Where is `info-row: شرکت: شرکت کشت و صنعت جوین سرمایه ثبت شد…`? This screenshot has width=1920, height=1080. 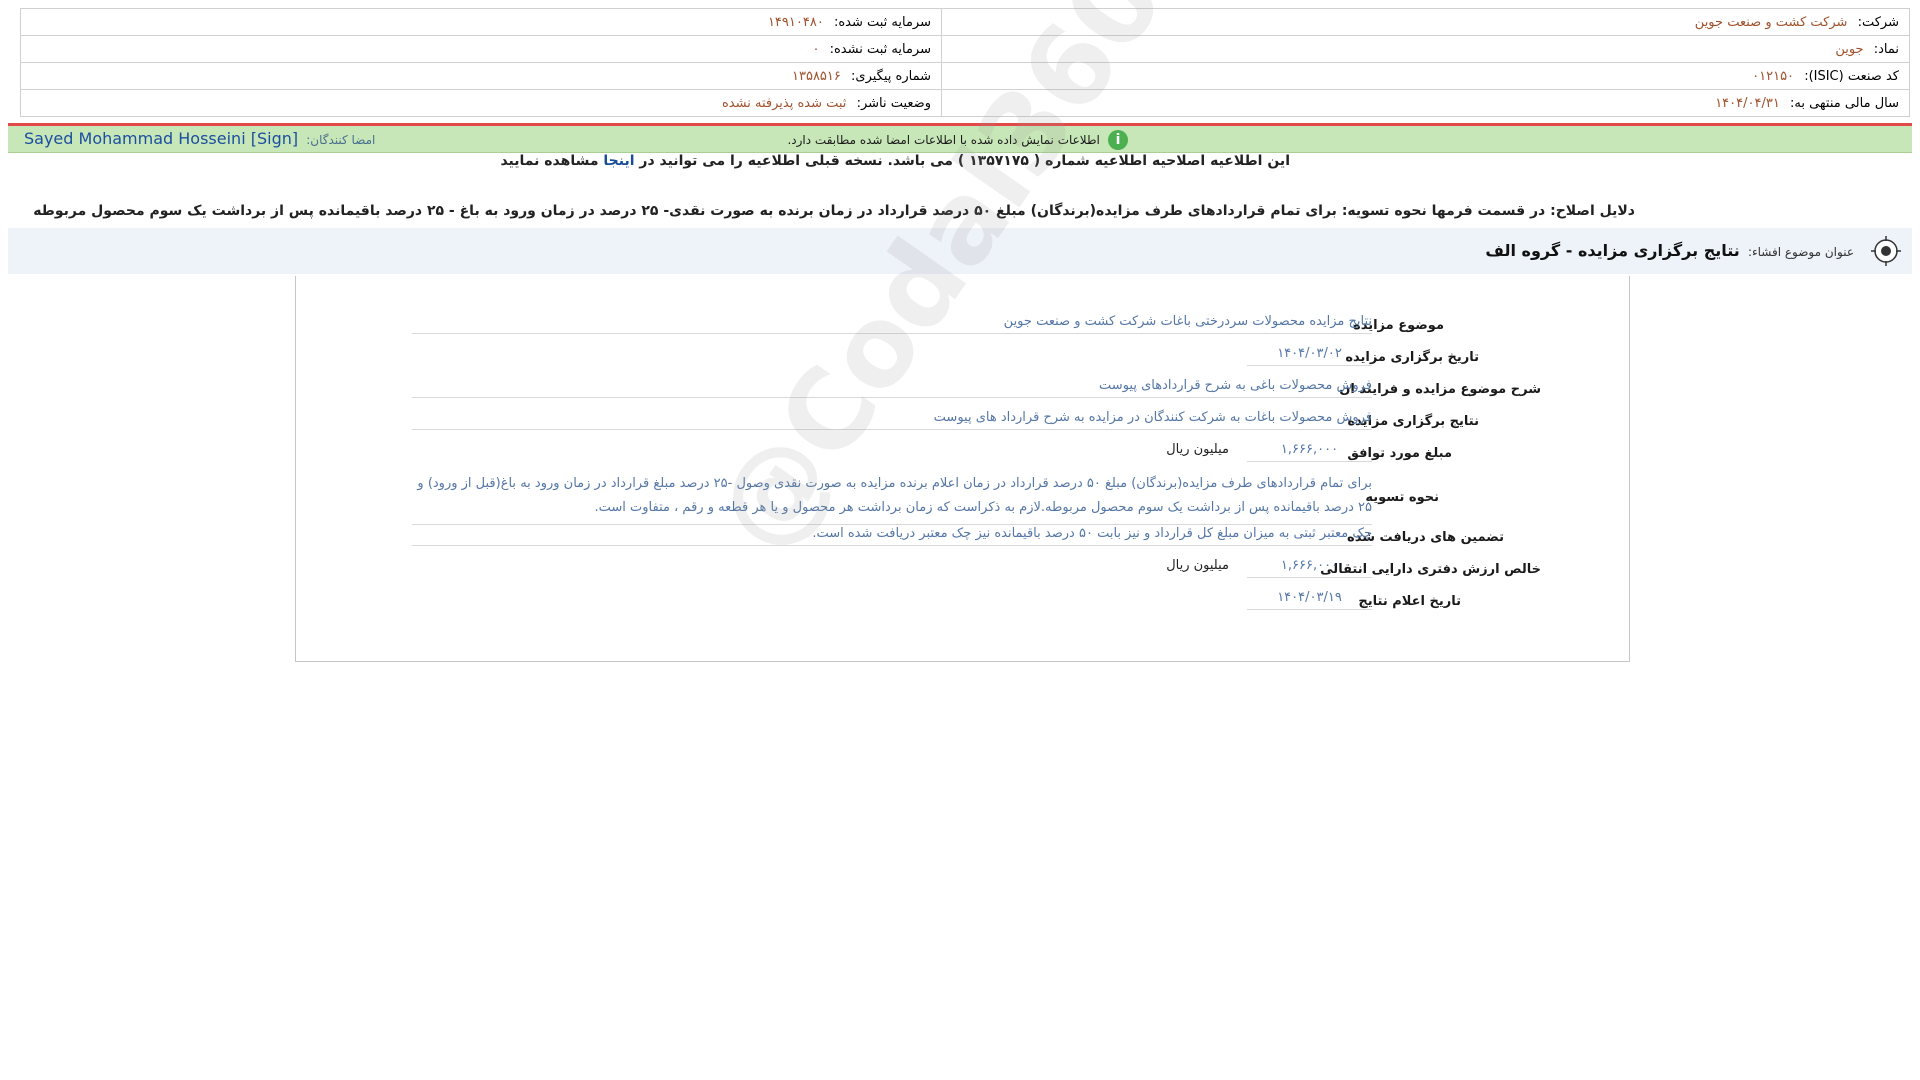
info-row: شرکت: شرکت کشت و صنعت جوین سرمایه ثبت شد… is located at coordinates (965, 22).